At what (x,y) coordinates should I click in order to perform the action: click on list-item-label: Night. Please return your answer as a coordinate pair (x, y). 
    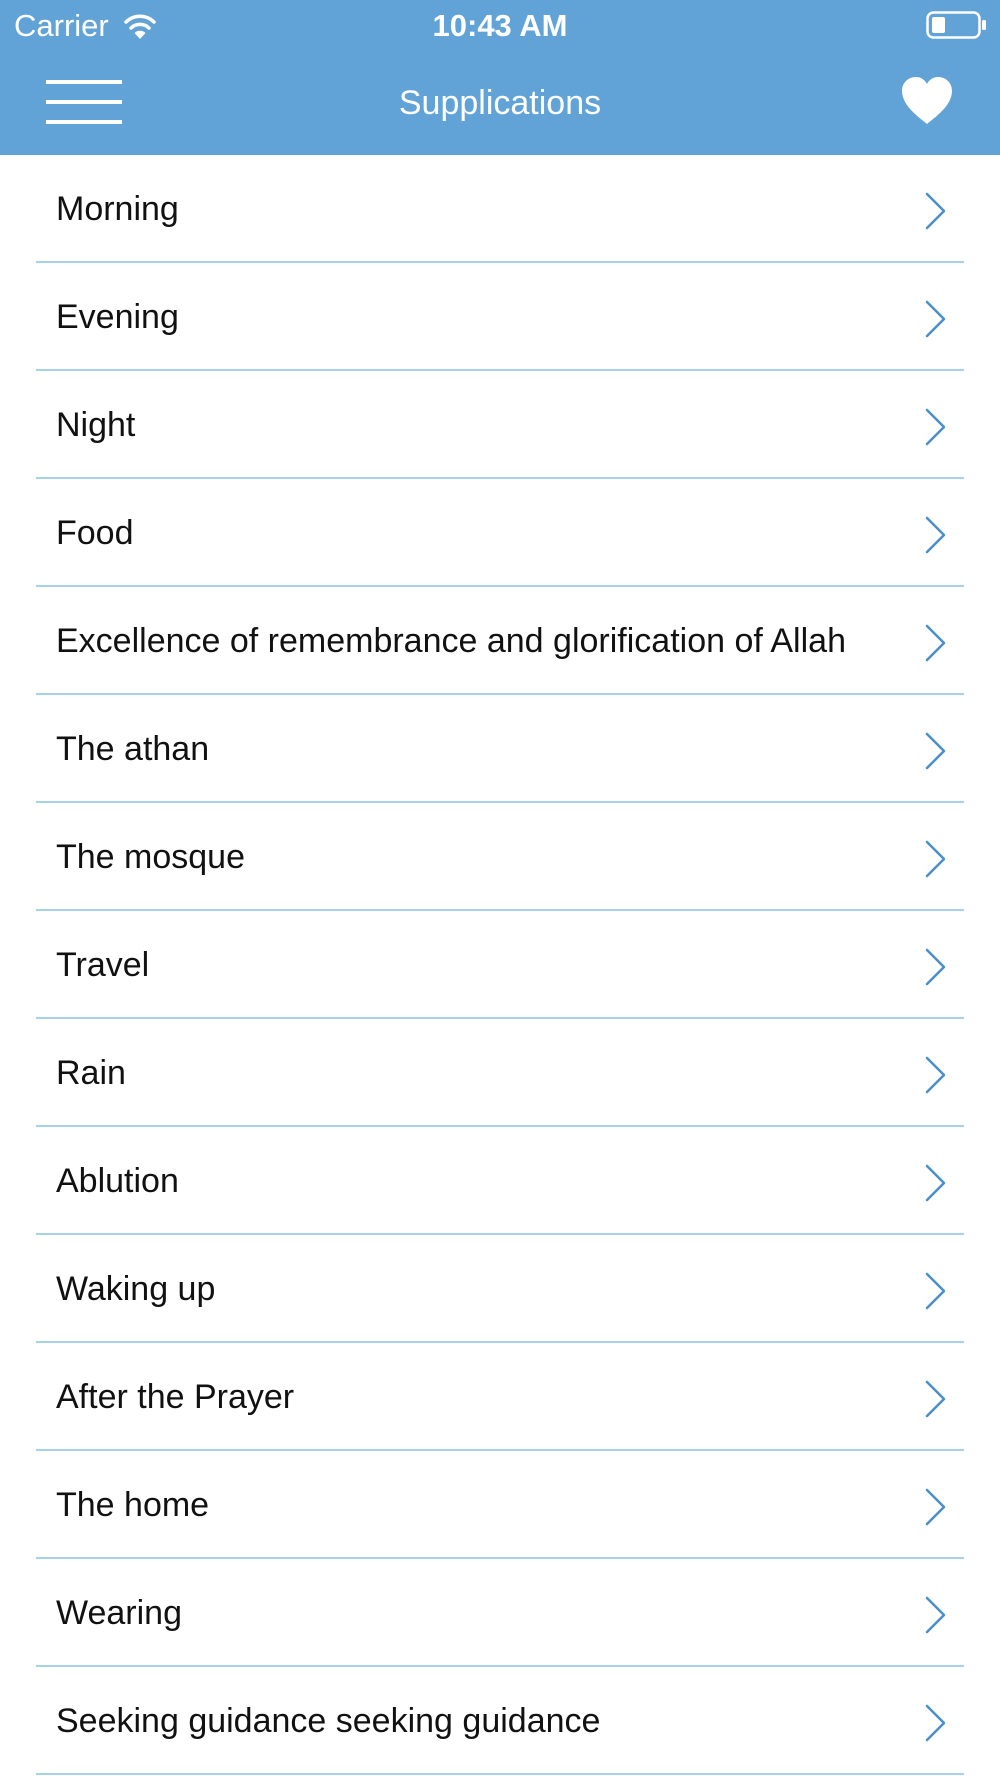
    Looking at the image, I should click on (96, 425).